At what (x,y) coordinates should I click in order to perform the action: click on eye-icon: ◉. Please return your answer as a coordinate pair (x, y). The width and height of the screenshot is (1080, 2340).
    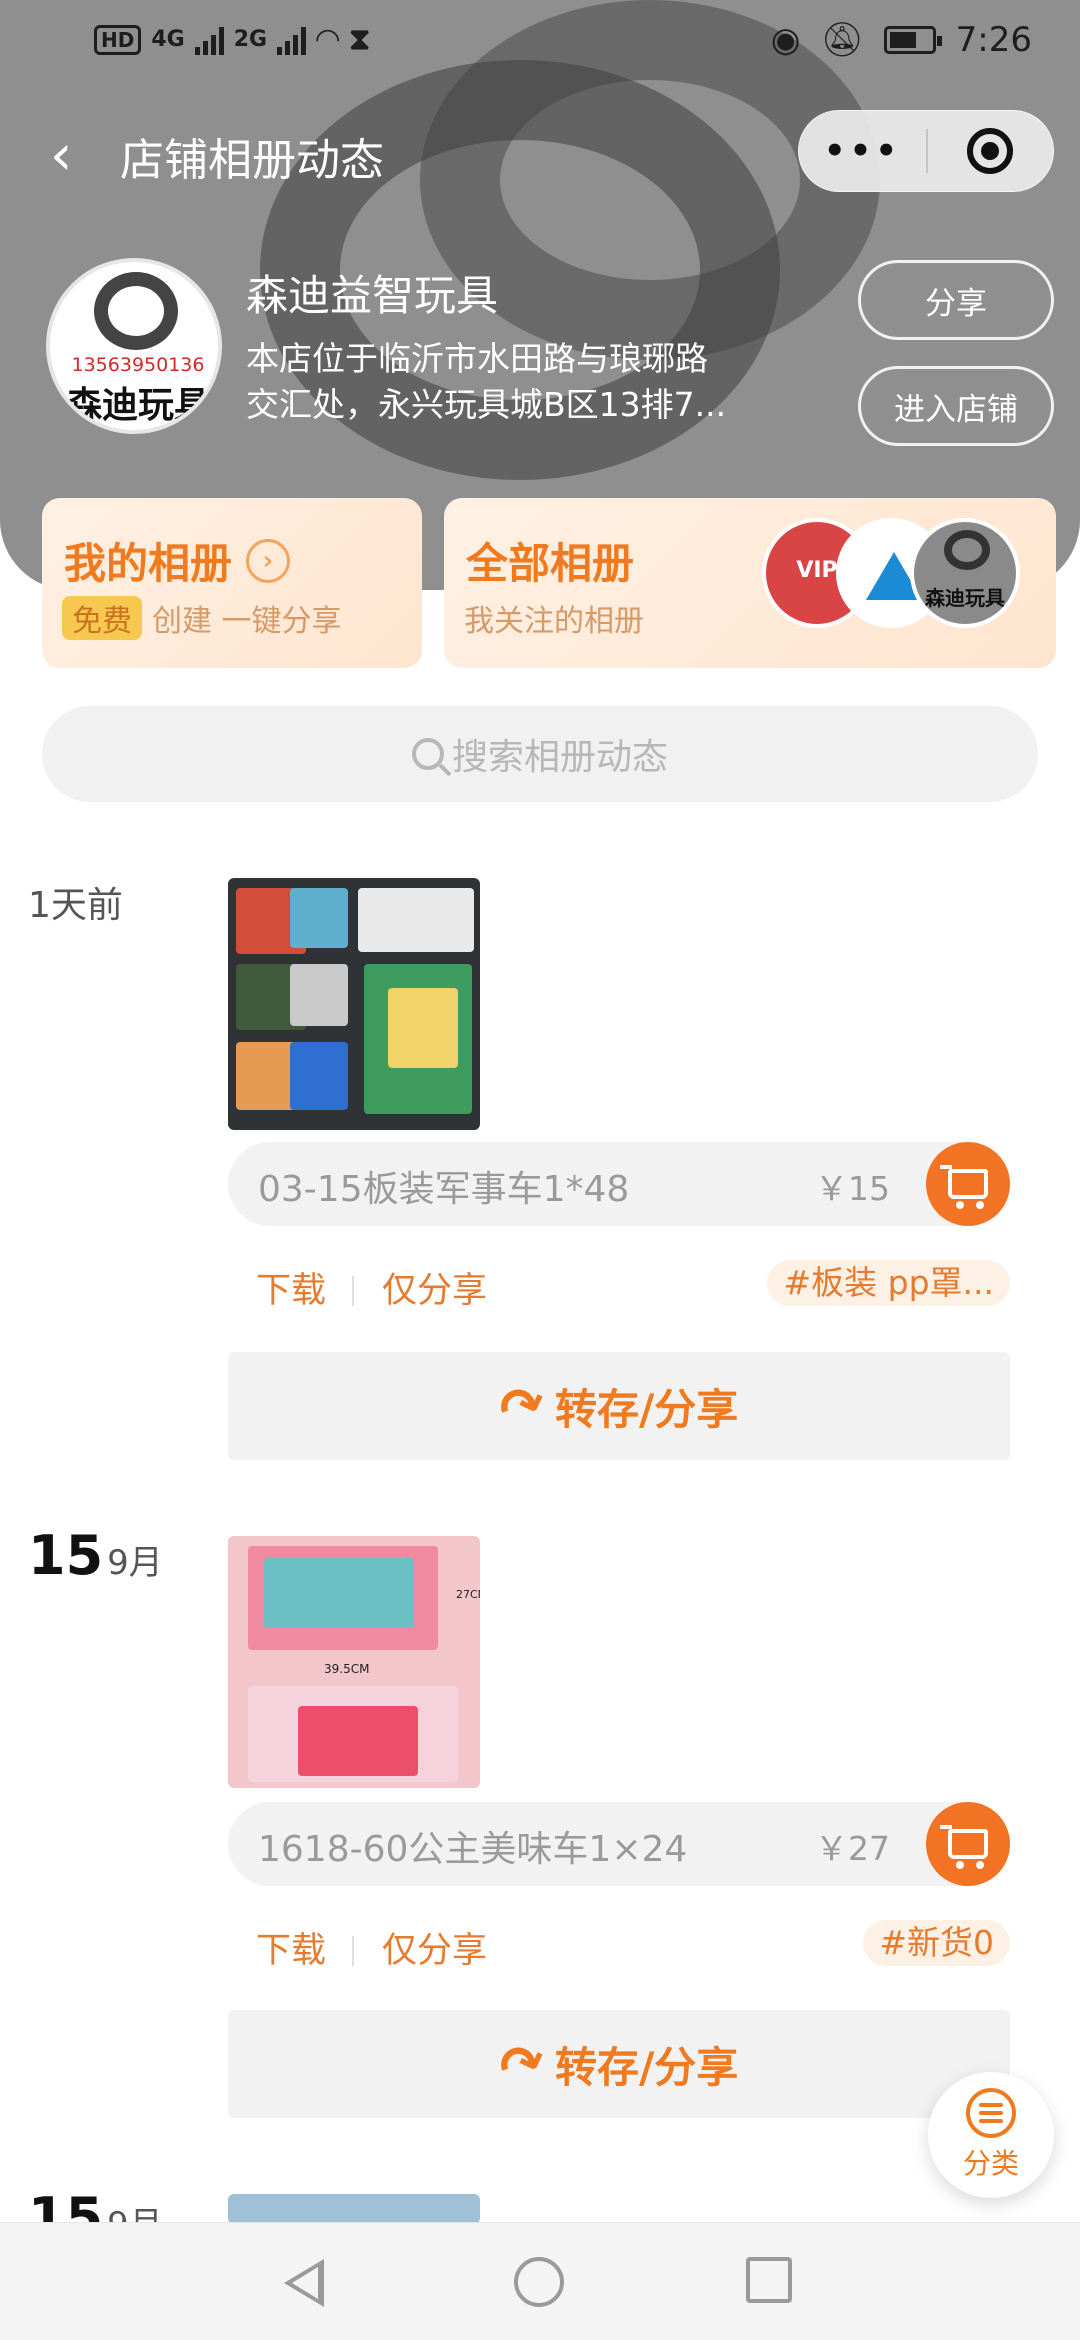
    Looking at the image, I should click on (785, 40).